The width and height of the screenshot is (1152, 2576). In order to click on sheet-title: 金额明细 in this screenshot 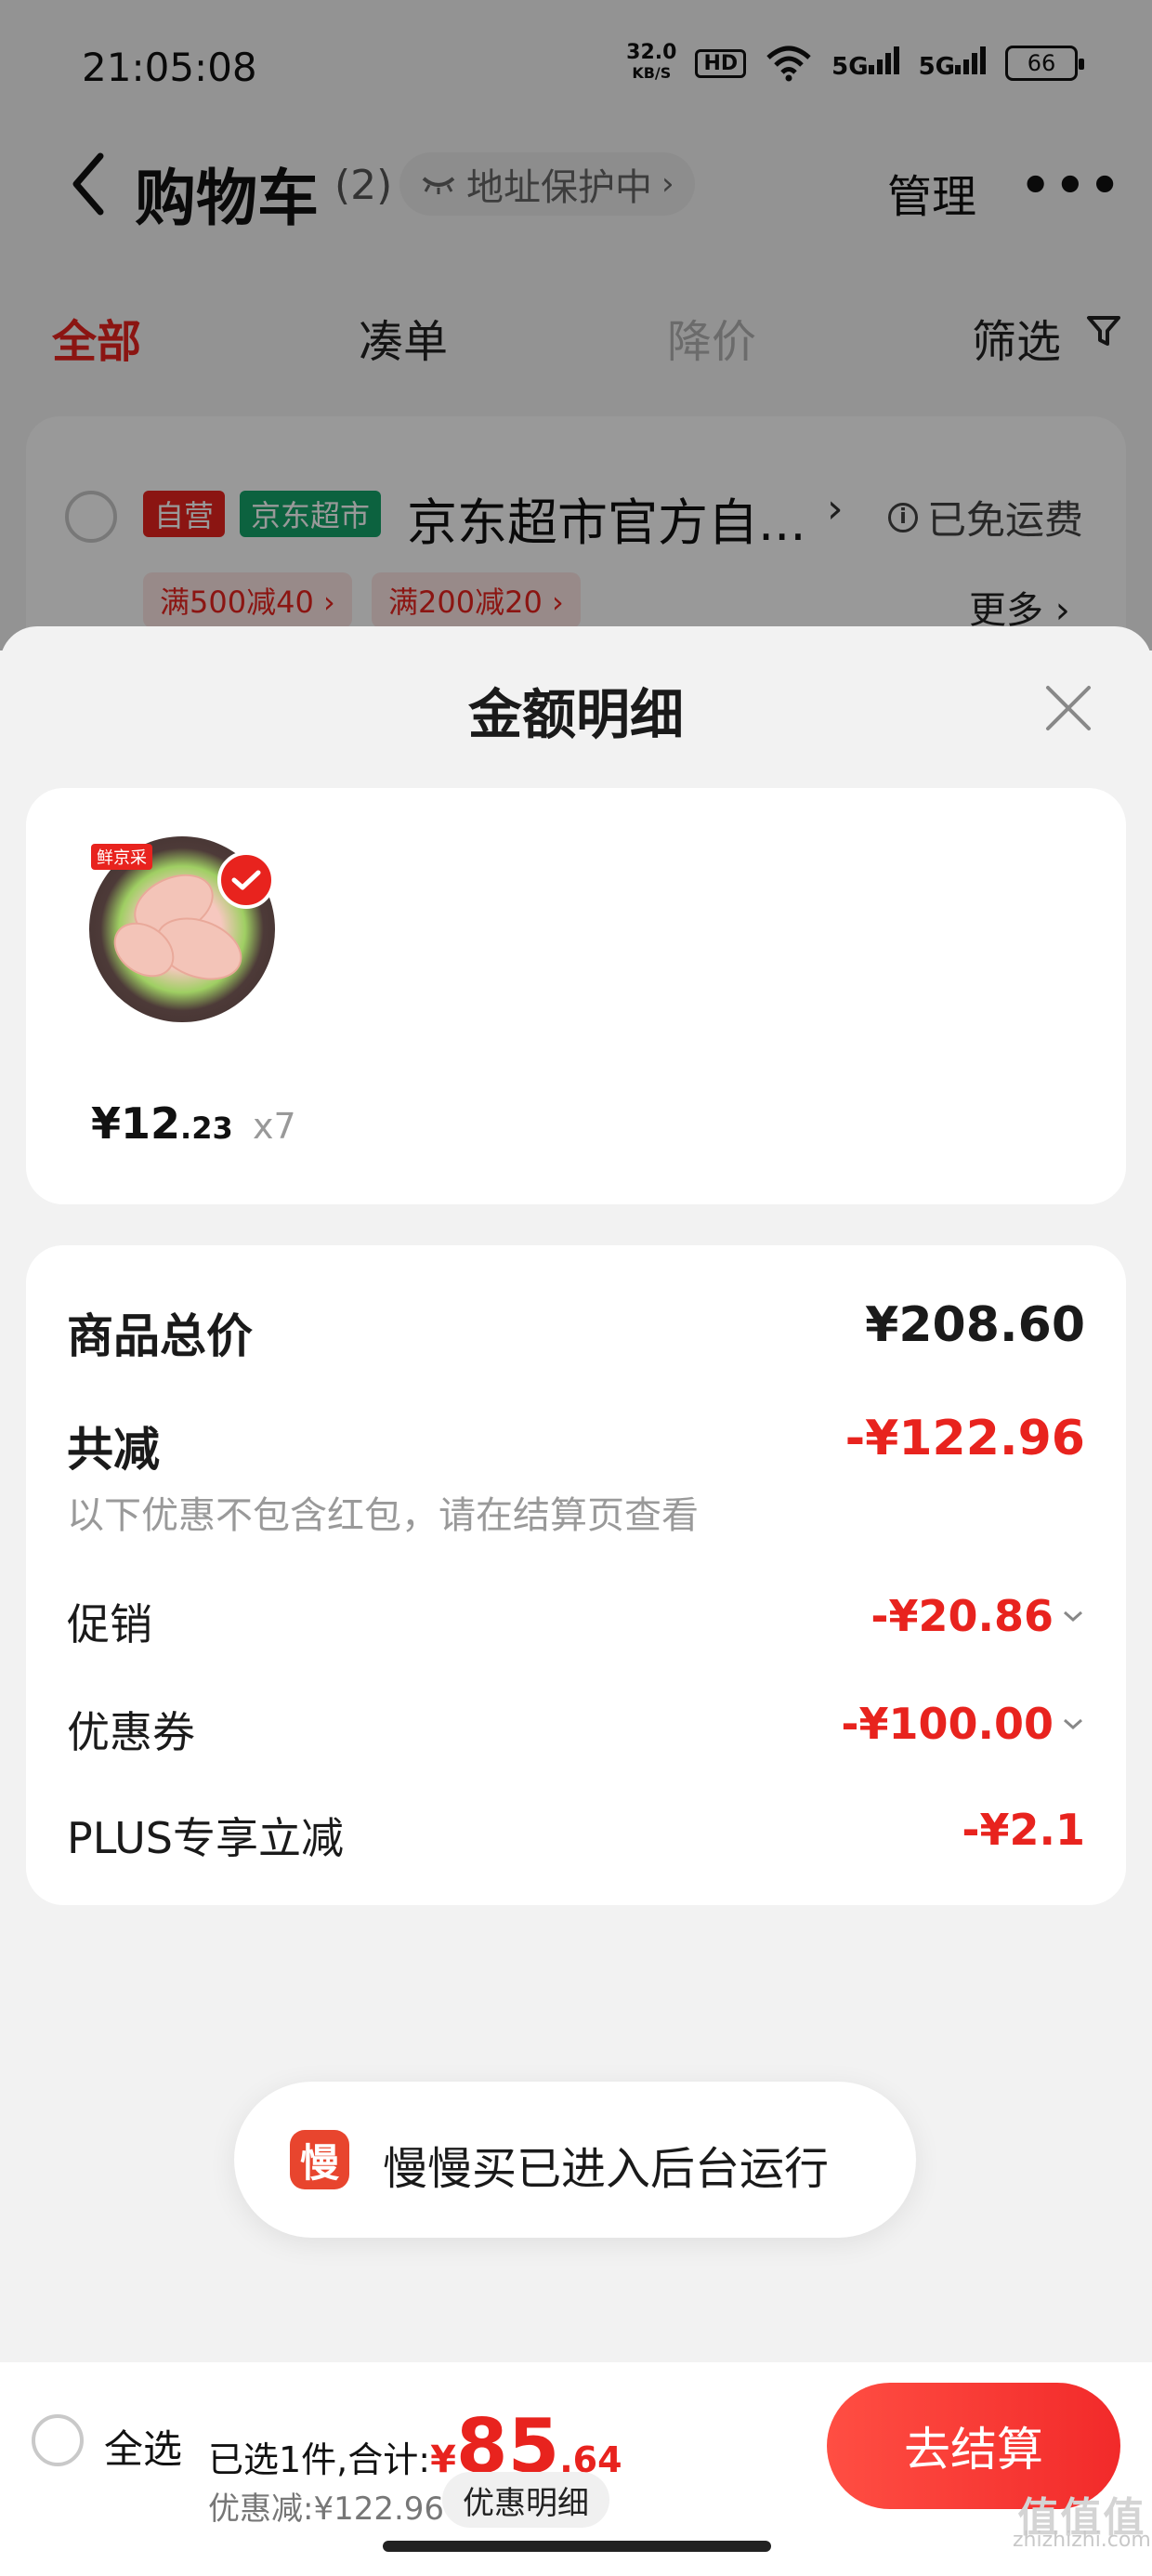, I will do `click(575, 714)`.